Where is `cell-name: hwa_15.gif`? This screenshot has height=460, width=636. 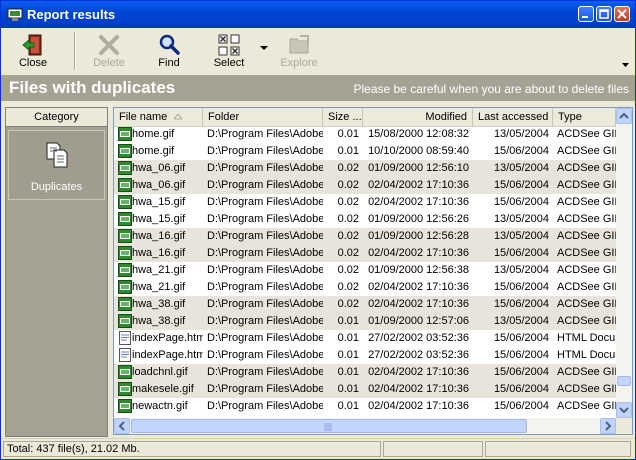
cell-name: hwa_15.gif is located at coordinates (159, 202).